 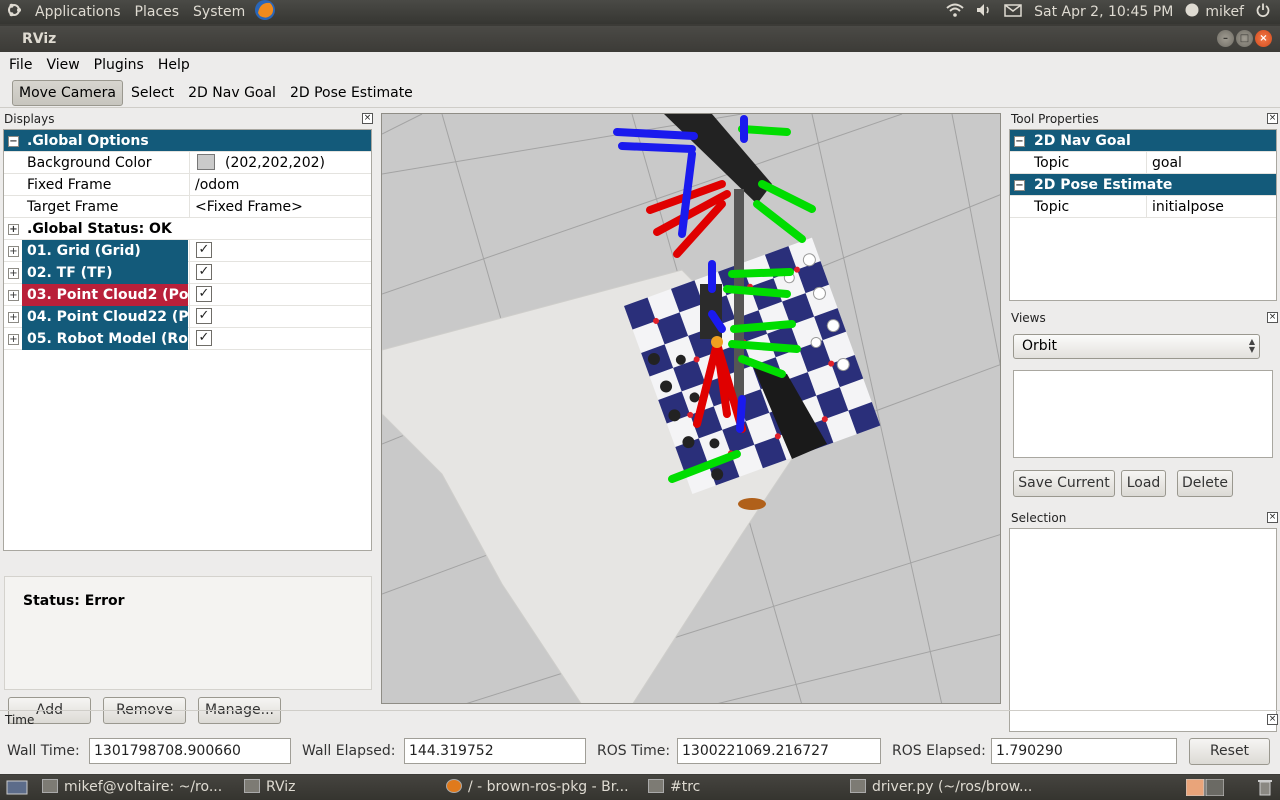 What do you see at coordinates (1143, 414) in the screenshot?
I see `views-list` at bounding box center [1143, 414].